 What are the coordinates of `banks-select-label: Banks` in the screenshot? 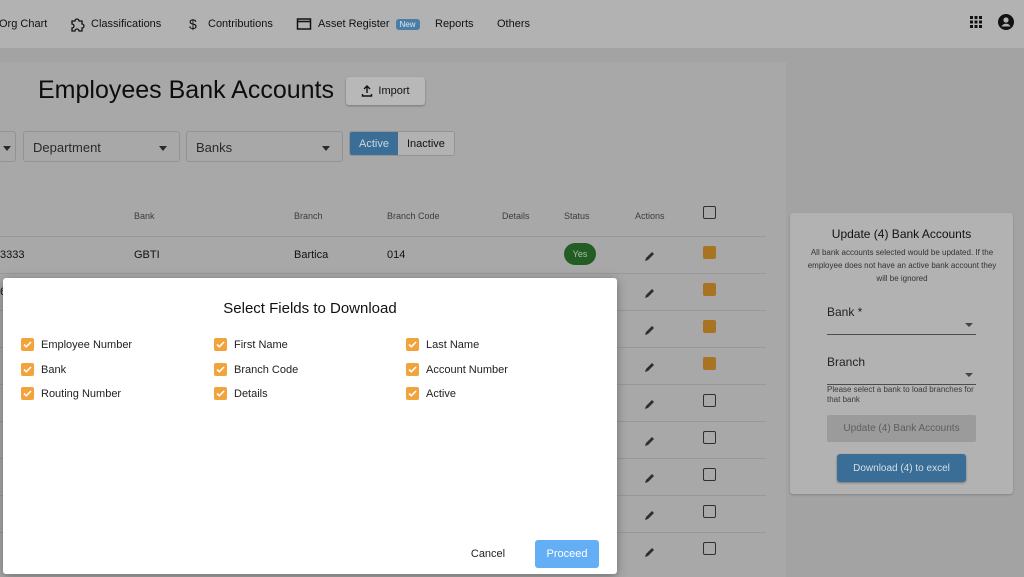 It's located at (214, 147).